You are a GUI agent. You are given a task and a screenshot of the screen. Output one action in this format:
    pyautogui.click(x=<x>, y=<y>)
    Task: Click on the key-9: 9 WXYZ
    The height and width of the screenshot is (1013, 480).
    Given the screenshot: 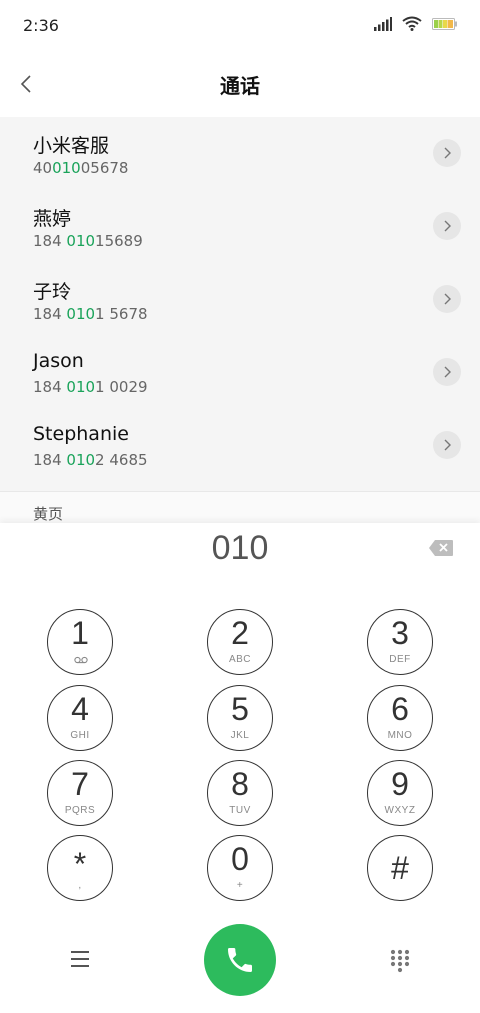 What is the action you would take?
    pyautogui.click(x=400, y=793)
    